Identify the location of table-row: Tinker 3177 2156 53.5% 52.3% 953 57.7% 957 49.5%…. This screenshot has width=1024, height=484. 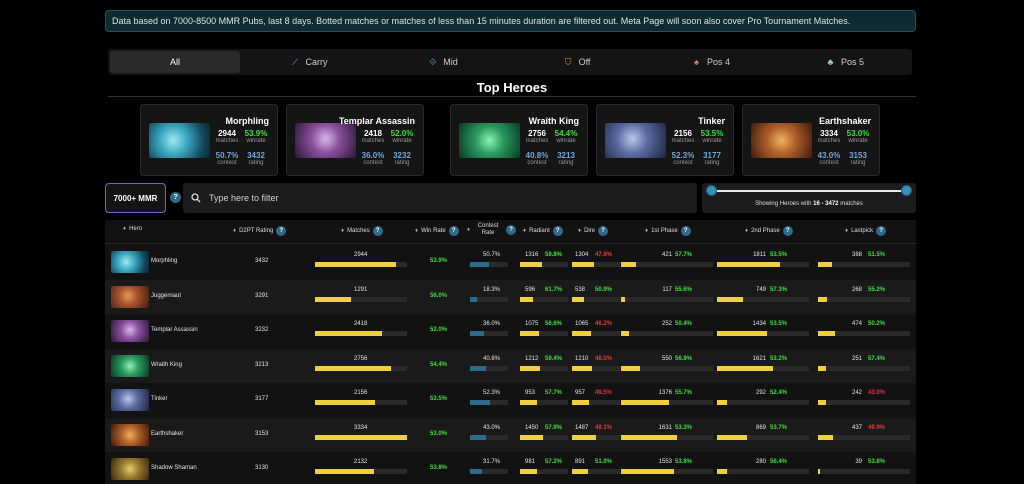
(510, 400).